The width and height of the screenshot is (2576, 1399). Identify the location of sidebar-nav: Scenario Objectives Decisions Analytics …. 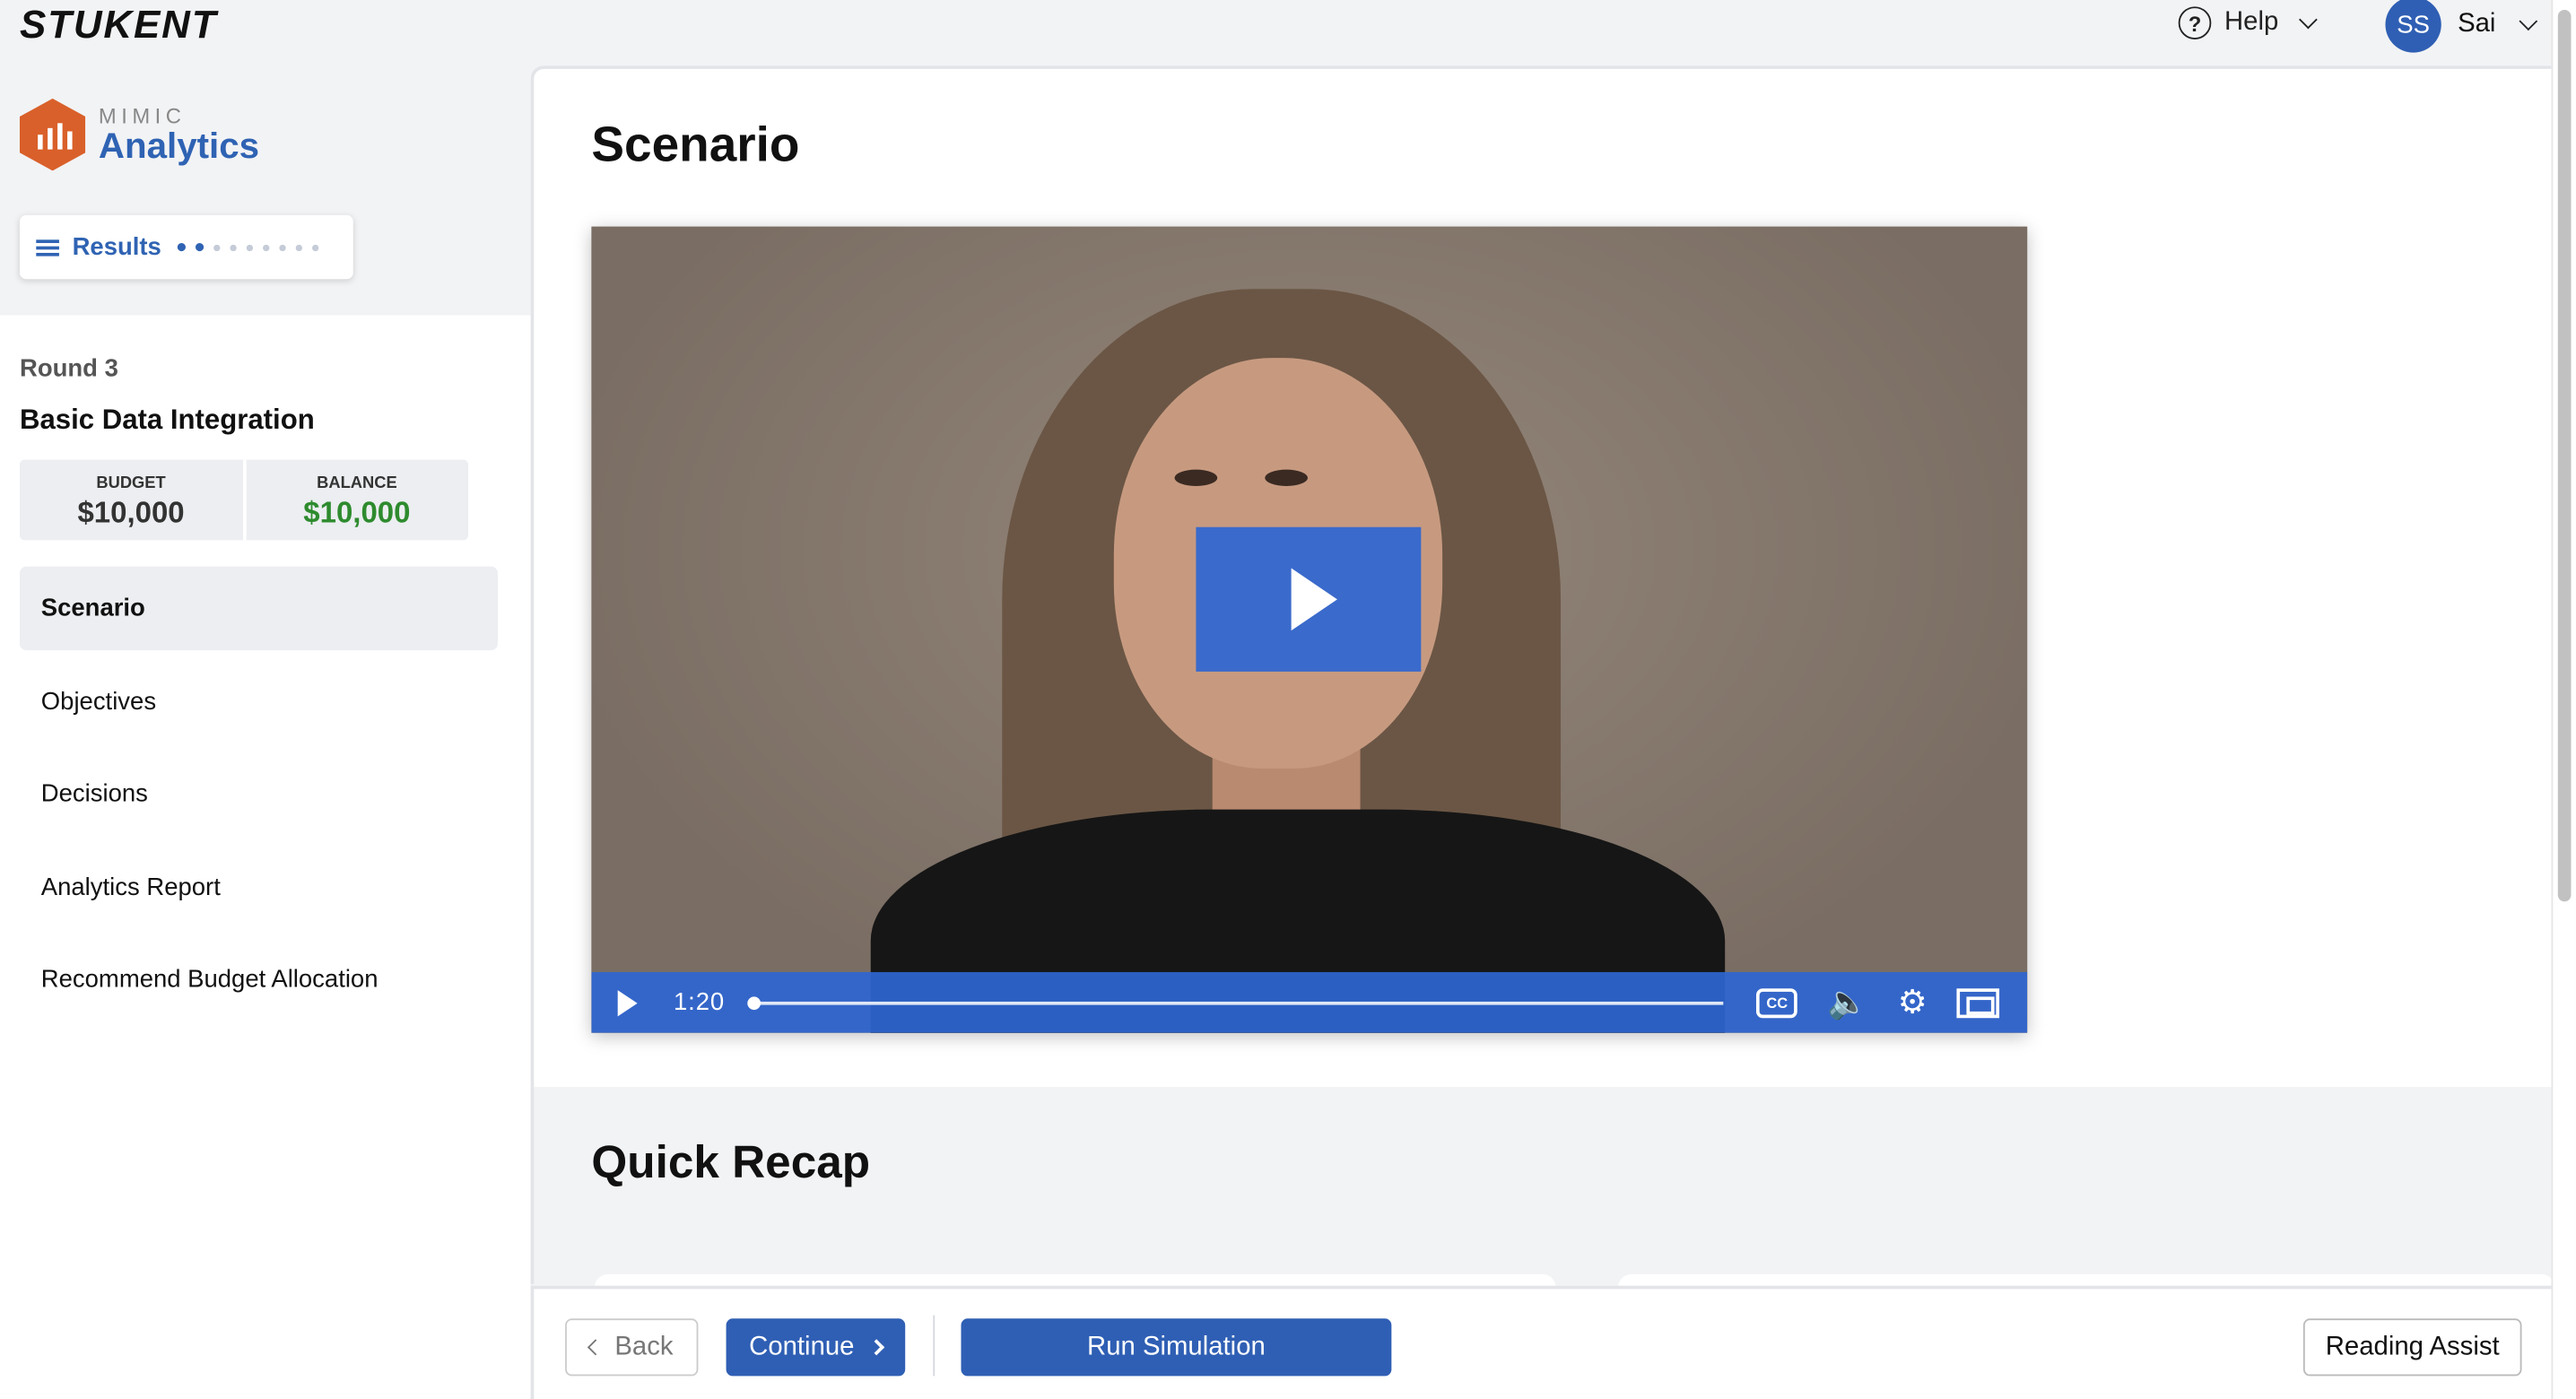
(258, 798).